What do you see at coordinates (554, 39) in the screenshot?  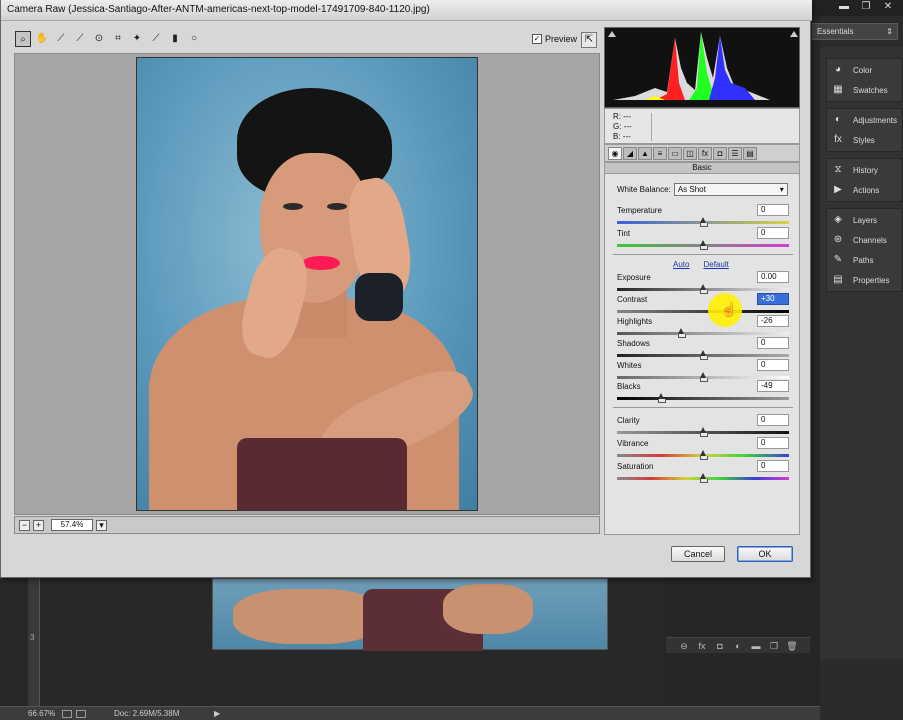 I see `preview-toggle: ✓ Preview` at bounding box center [554, 39].